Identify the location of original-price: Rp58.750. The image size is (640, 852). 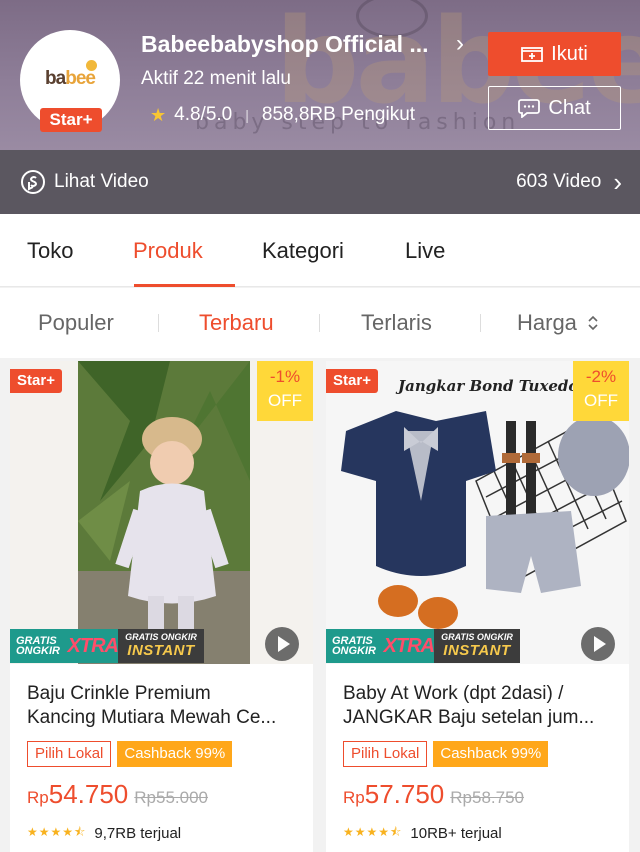
(487, 797).